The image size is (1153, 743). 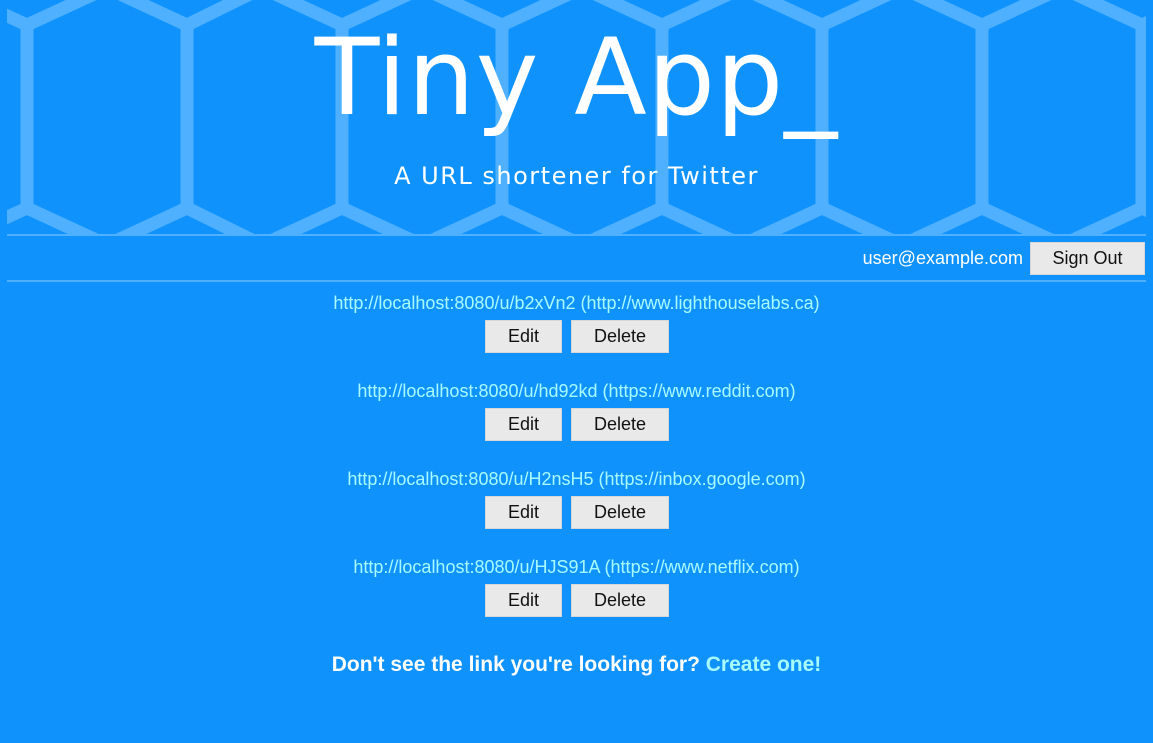 What do you see at coordinates (942, 257) in the screenshot?
I see `user-email: user@example.com` at bounding box center [942, 257].